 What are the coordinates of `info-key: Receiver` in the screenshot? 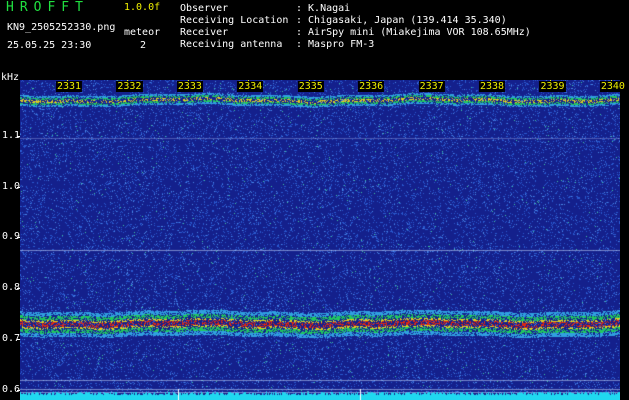 It's located at (204, 32).